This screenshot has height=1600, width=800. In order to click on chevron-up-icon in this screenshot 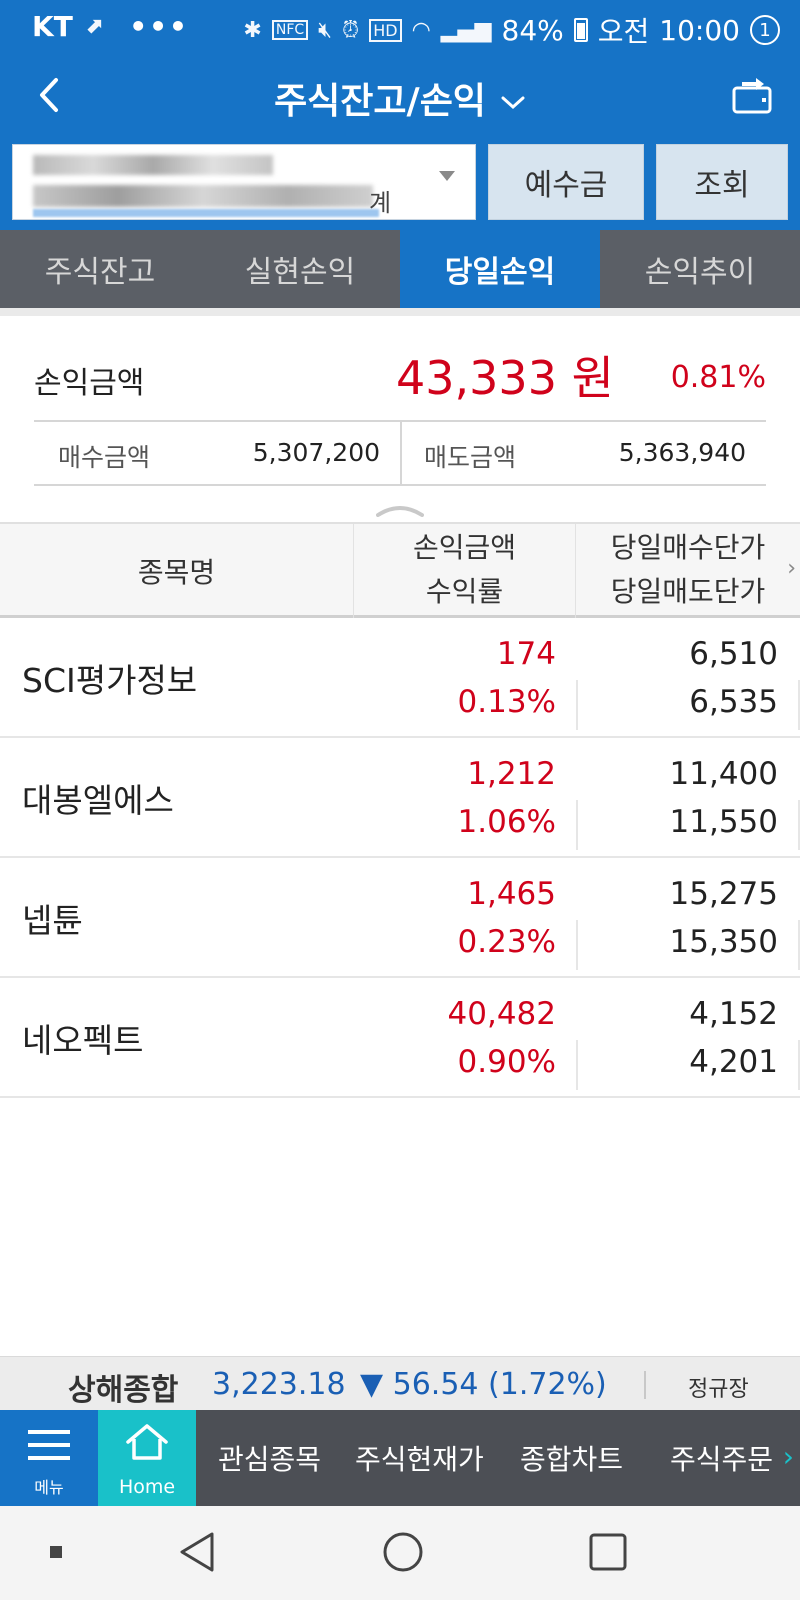, I will do `click(400, 511)`.